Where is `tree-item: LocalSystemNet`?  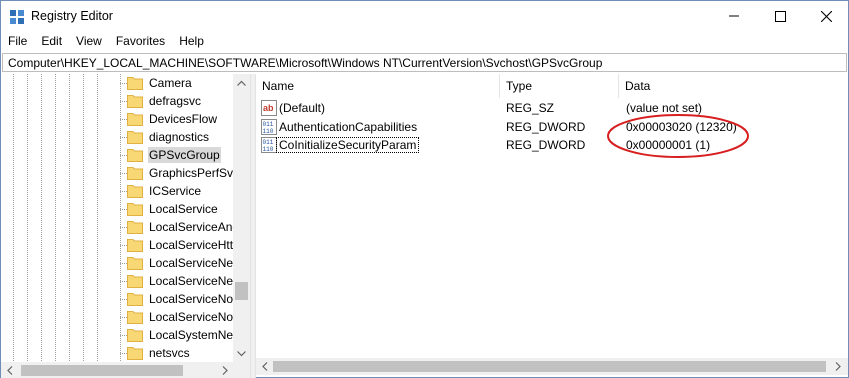
tree-item: LocalSystemNet is located at coordinates (180, 335).